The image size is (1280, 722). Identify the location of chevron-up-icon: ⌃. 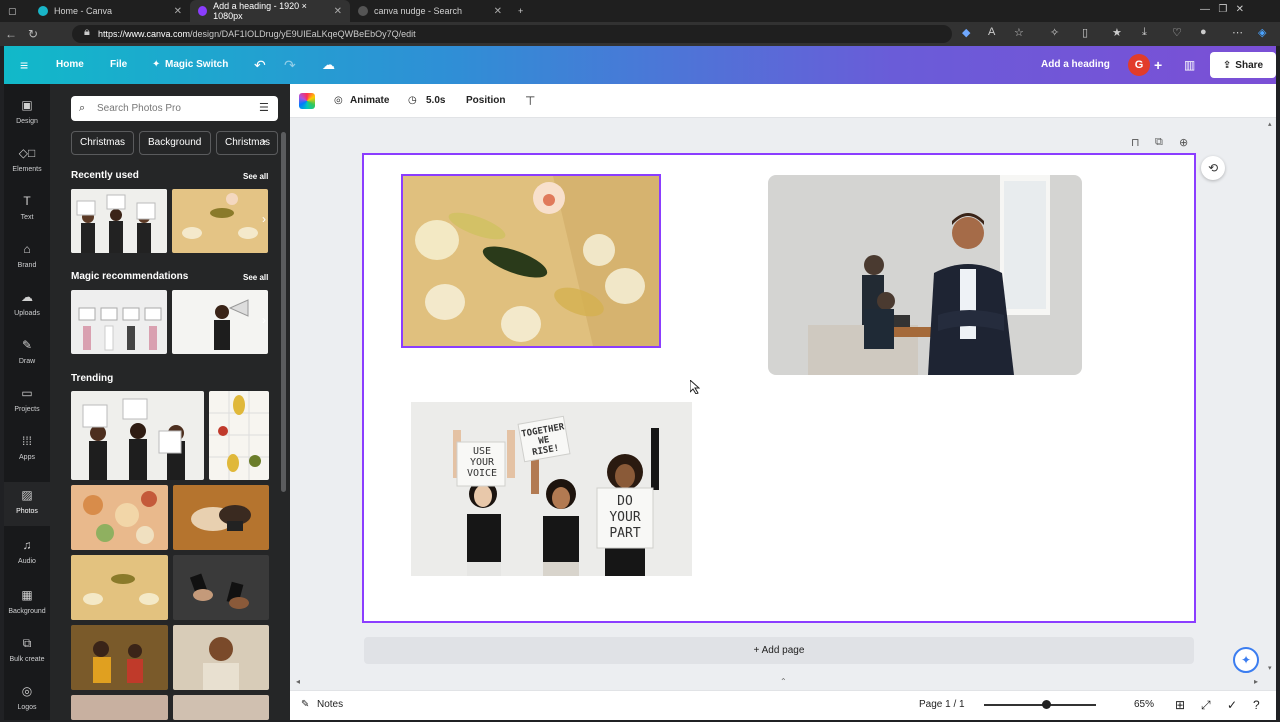
(783, 681).